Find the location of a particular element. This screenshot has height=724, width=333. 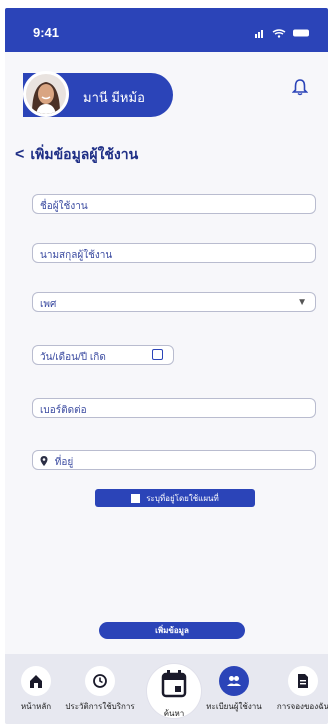

nav-item-home: หน้าหลัก is located at coordinates (38, 689).